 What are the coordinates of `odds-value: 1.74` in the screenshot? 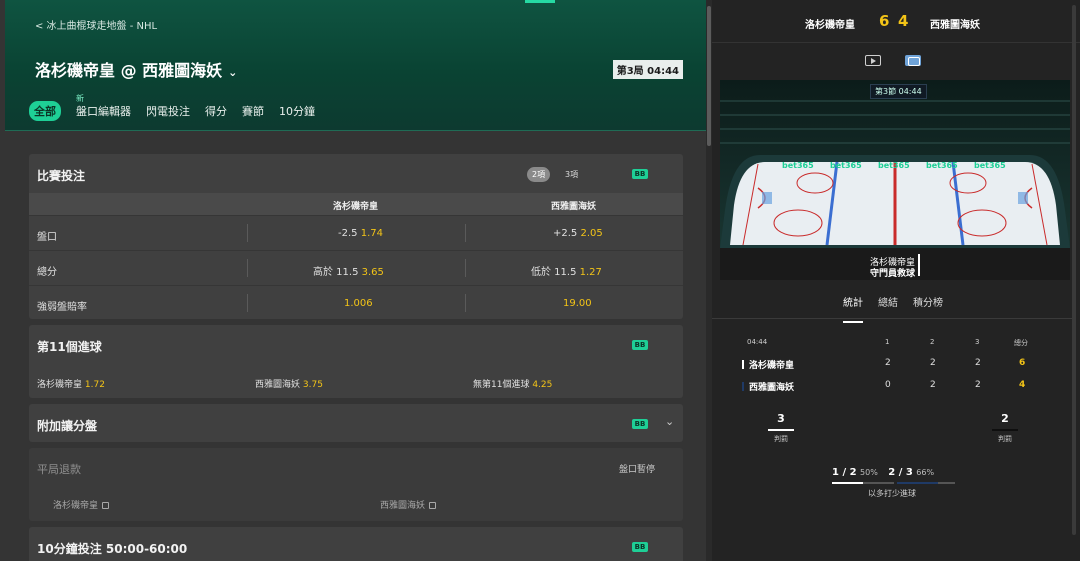 It's located at (371, 233).